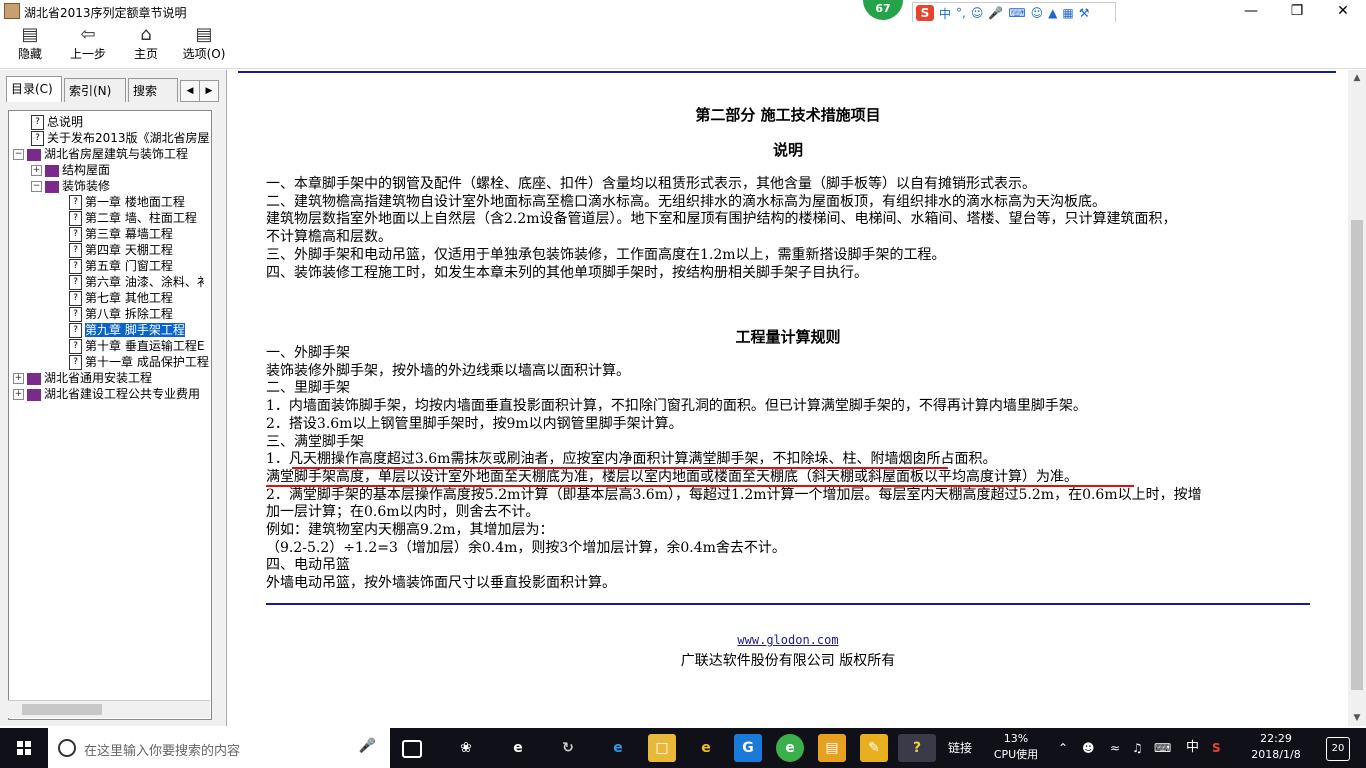 Image resolution: width=1366 pixels, height=768 pixels. What do you see at coordinates (1192, 748) in the screenshot?
I see `ime-indicator: 中` at bounding box center [1192, 748].